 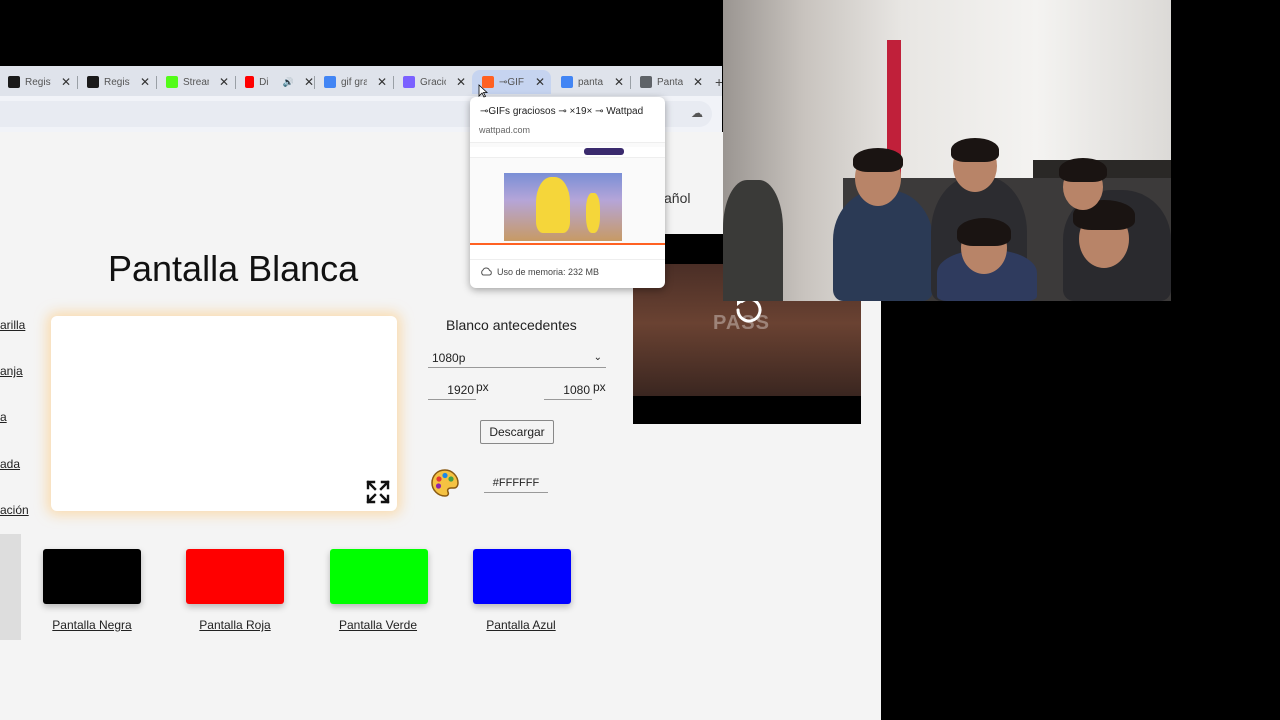 I want to click on tab-1: Regist ✕, so click(x=116, y=82).